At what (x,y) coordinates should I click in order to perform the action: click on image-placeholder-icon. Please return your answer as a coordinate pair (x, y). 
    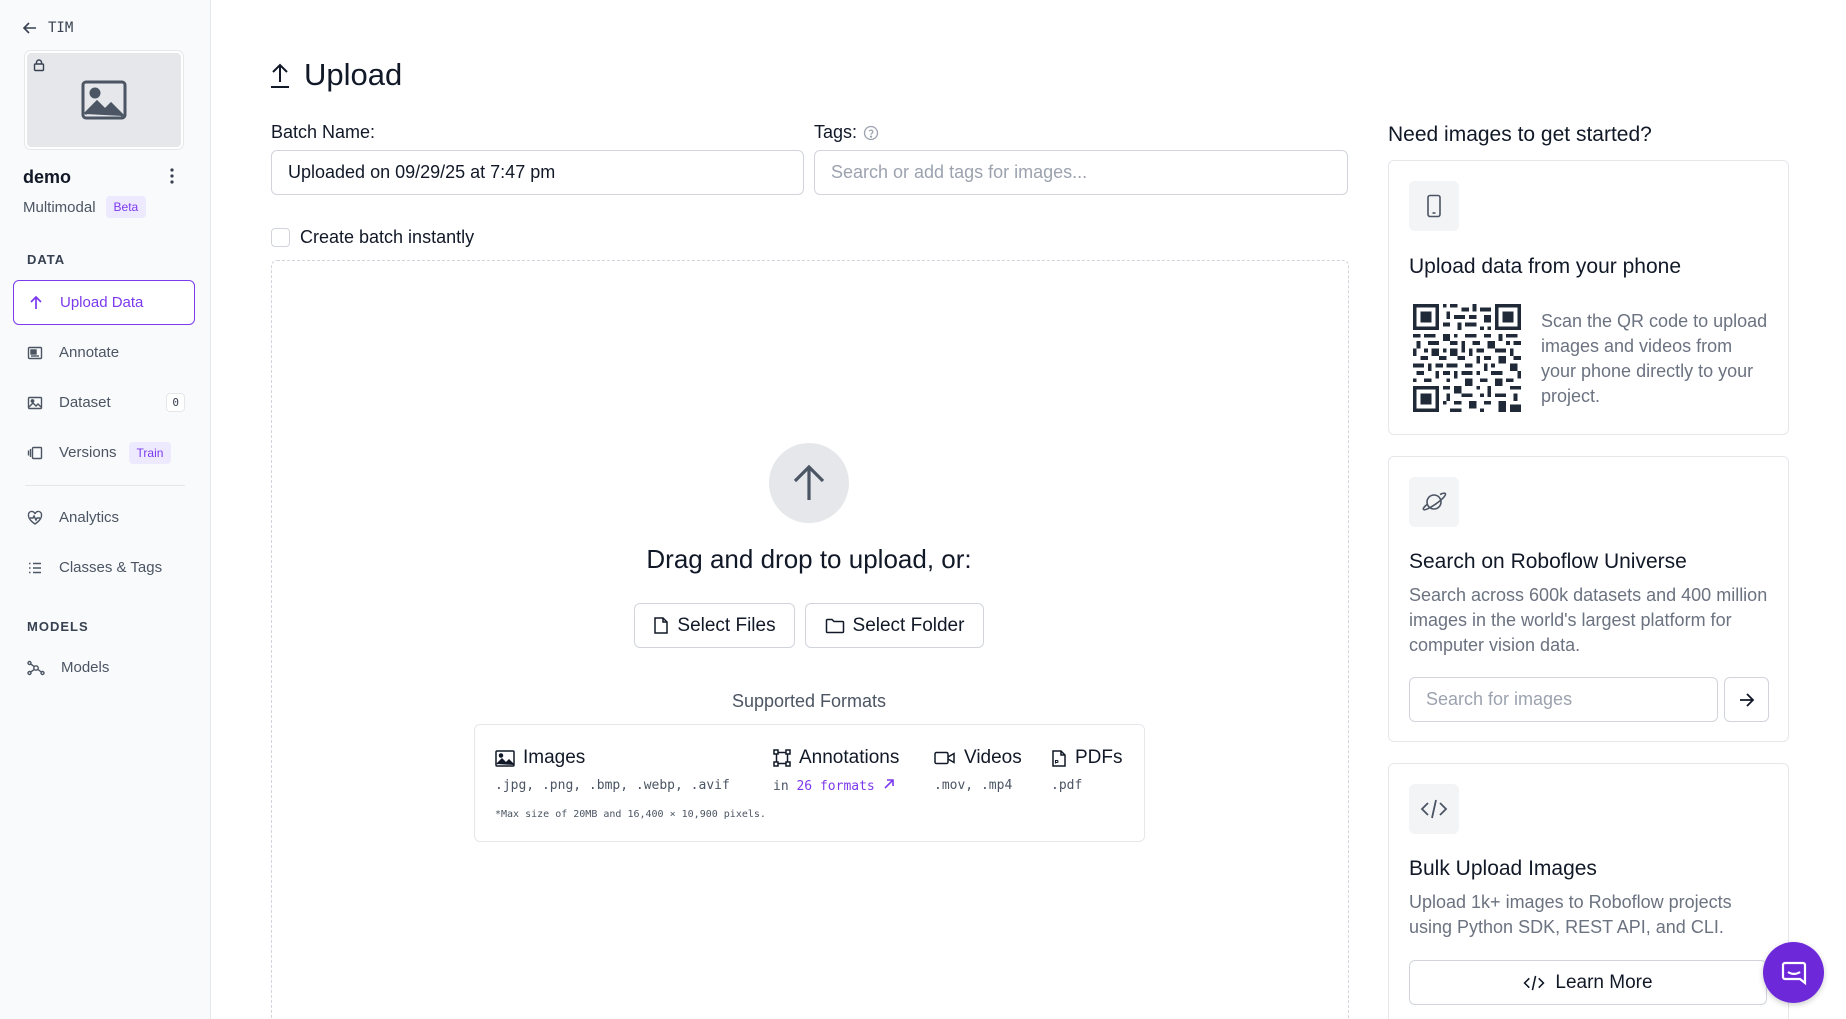
    Looking at the image, I should click on (104, 100).